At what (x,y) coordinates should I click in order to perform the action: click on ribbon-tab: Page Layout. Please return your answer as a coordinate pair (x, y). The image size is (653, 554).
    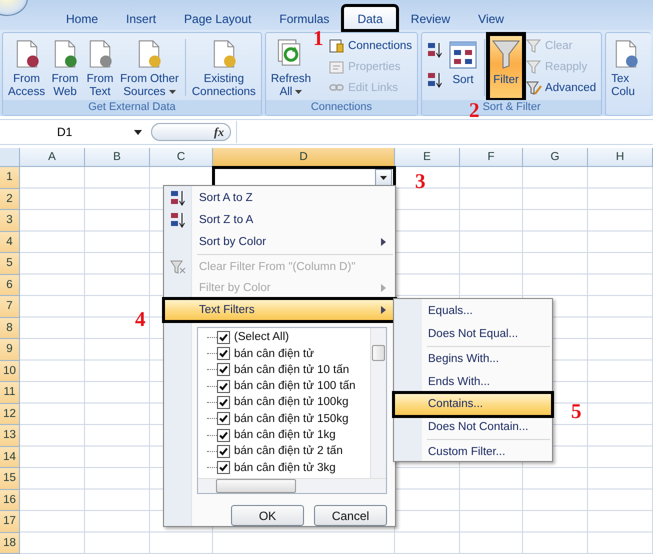
    Looking at the image, I should click on (218, 18).